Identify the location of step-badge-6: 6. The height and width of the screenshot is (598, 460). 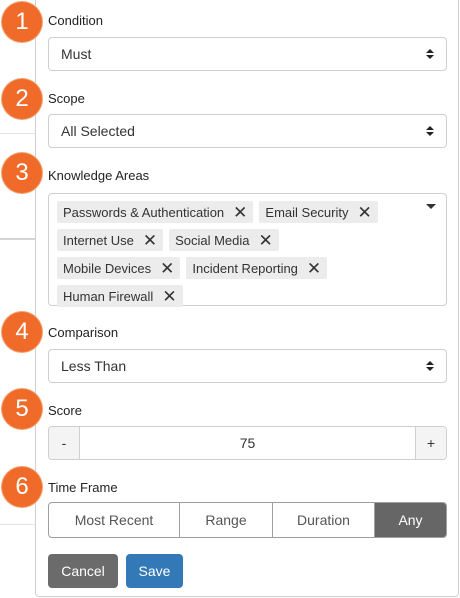
(22, 487).